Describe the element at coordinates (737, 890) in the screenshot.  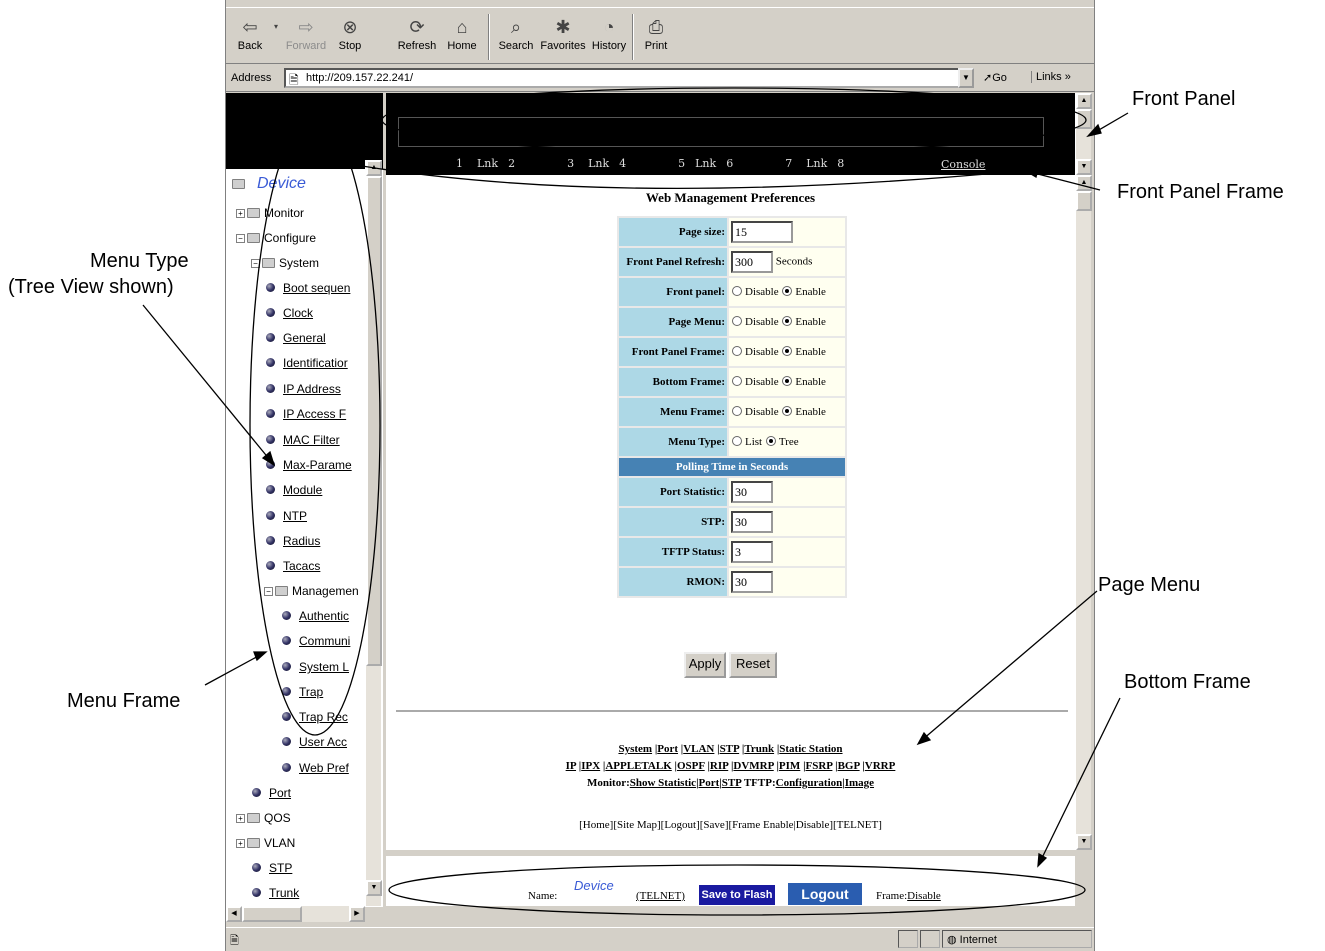
I see `bottom-frame-ellipse` at that location.